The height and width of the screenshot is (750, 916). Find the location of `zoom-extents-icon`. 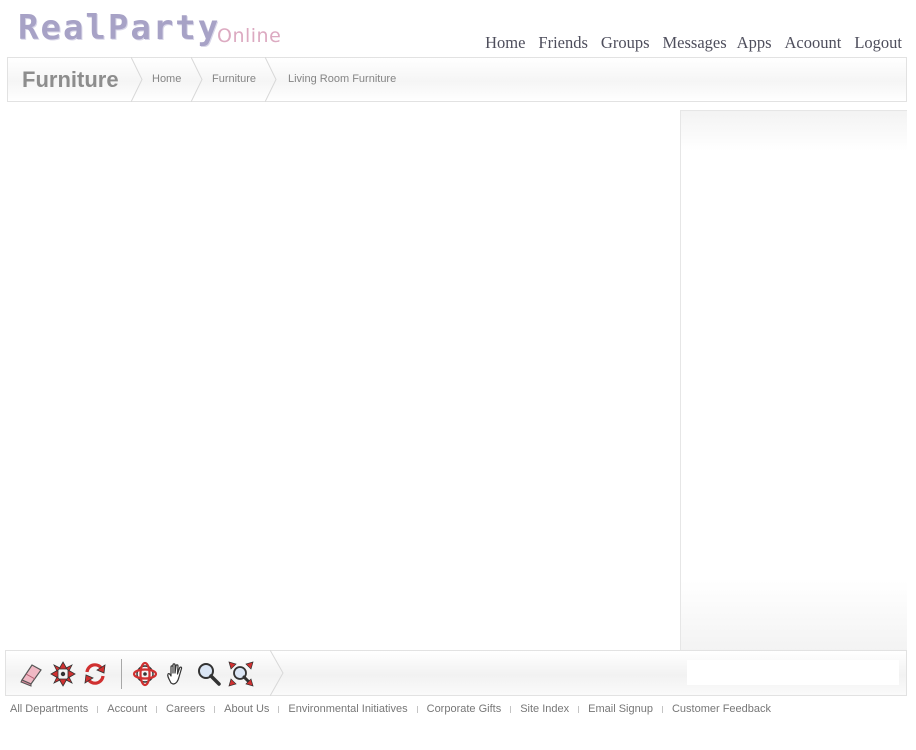

zoom-extents-icon is located at coordinates (241, 674).